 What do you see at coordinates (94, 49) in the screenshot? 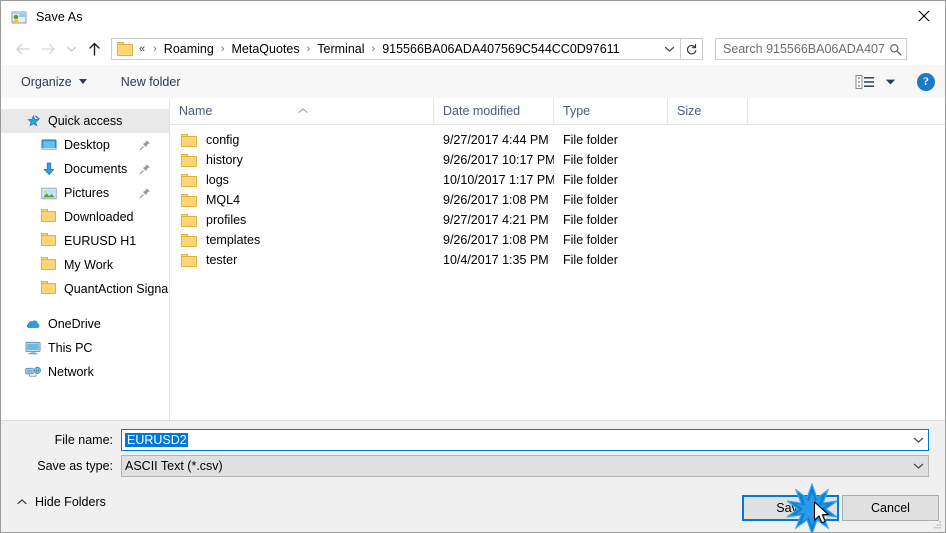
I see `arrow-up-icon` at bounding box center [94, 49].